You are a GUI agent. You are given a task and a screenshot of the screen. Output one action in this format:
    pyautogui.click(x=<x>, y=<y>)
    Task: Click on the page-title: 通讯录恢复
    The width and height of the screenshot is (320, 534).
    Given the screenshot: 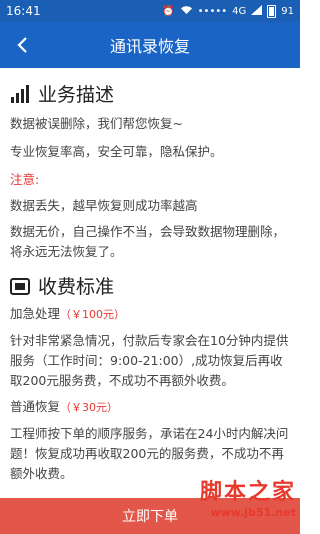 What is the action you would take?
    pyautogui.click(x=149, y=46)
    